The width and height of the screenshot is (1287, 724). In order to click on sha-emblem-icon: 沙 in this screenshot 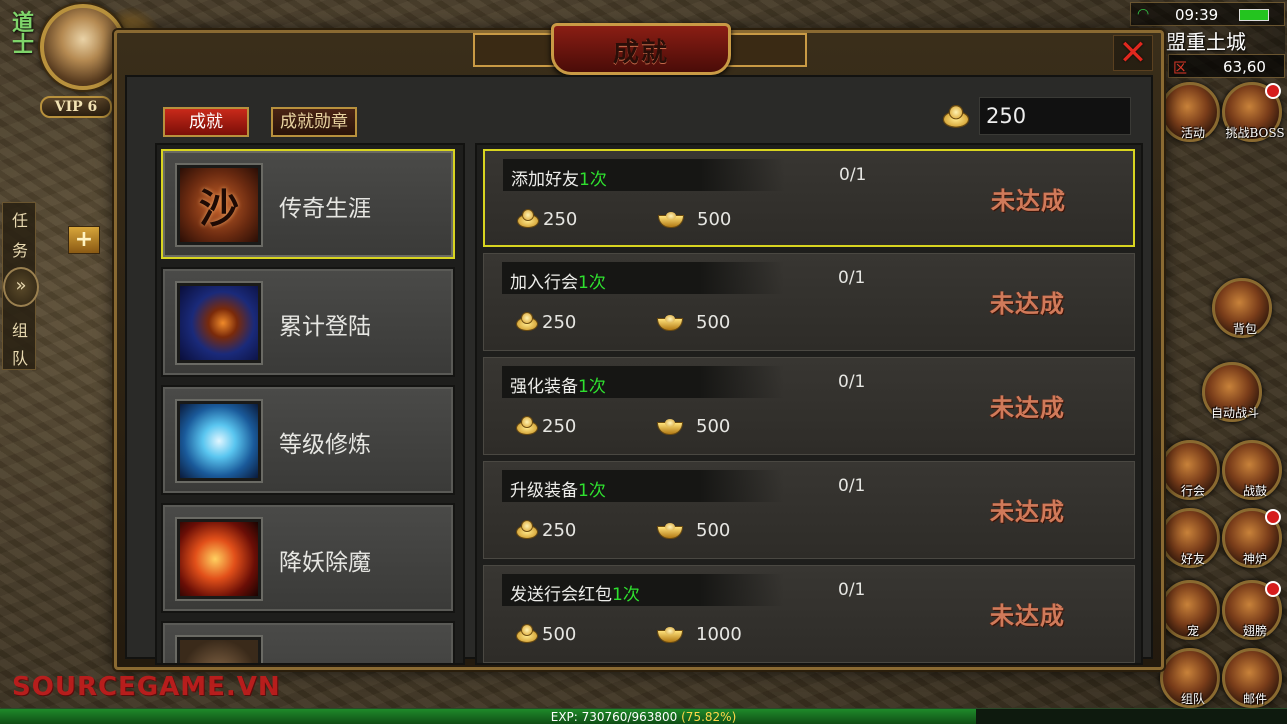, I will do `click(219, 205)`.